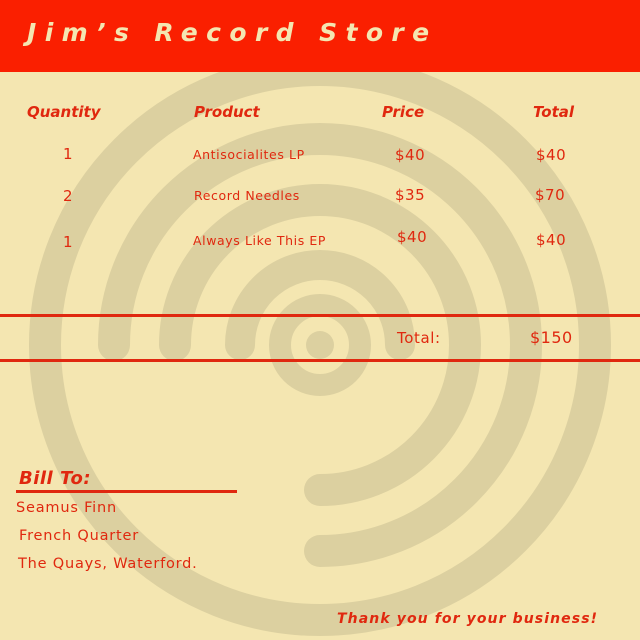 This screenshot has height=640, width=640. Describe the element at coordinates (68, 196) in the screenshot. I see `row-quantity: 2` at that location.